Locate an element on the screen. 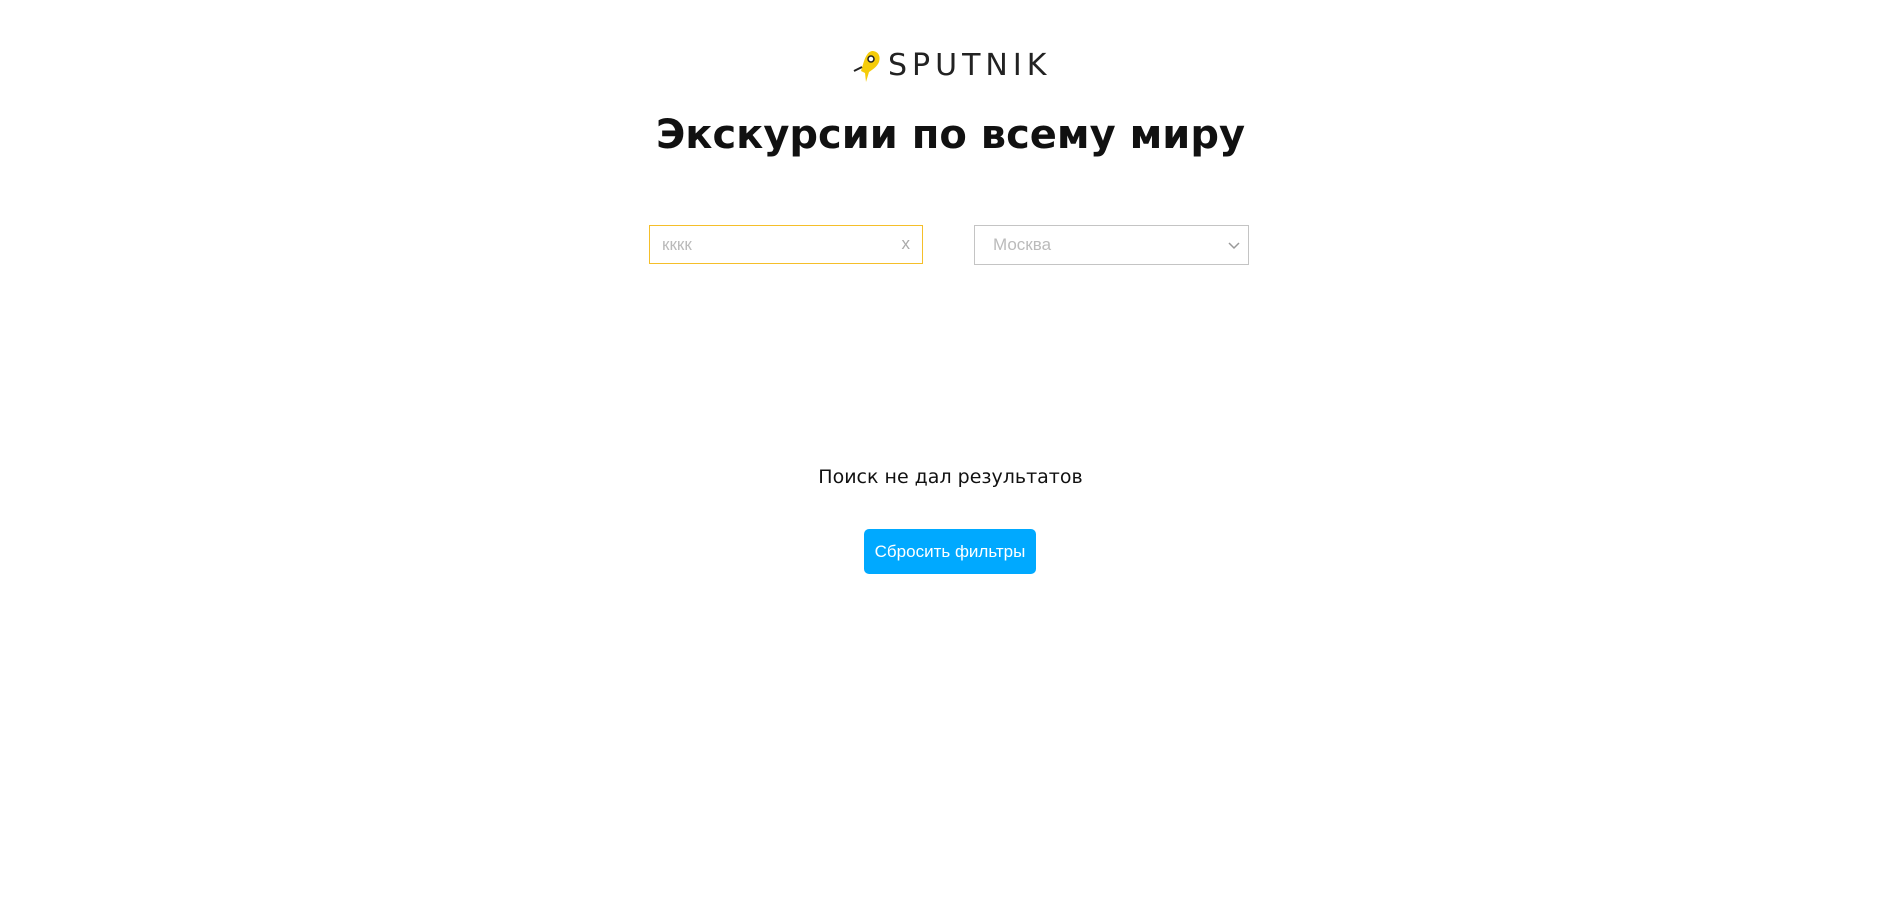 The image size is (1901, 900). city-select: Москва is located at coordinates (1111, 245).